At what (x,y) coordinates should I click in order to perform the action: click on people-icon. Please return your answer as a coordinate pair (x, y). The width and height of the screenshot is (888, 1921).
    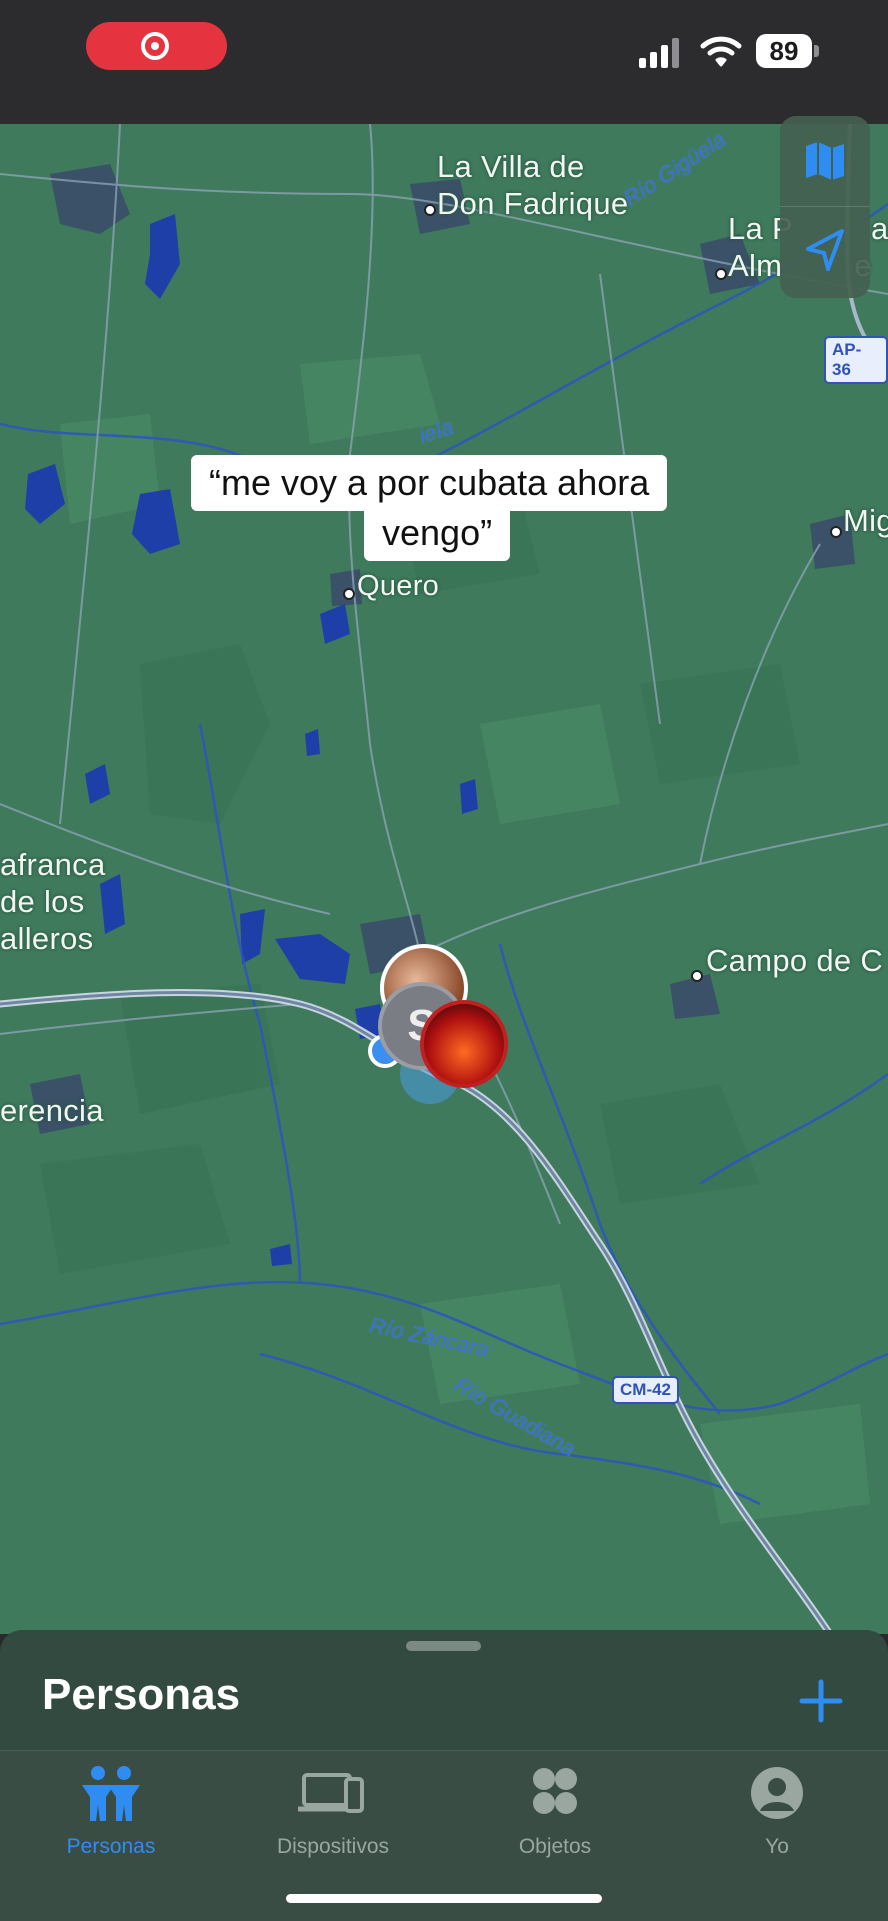
    Looking at the image, I should click on (111, 1793).